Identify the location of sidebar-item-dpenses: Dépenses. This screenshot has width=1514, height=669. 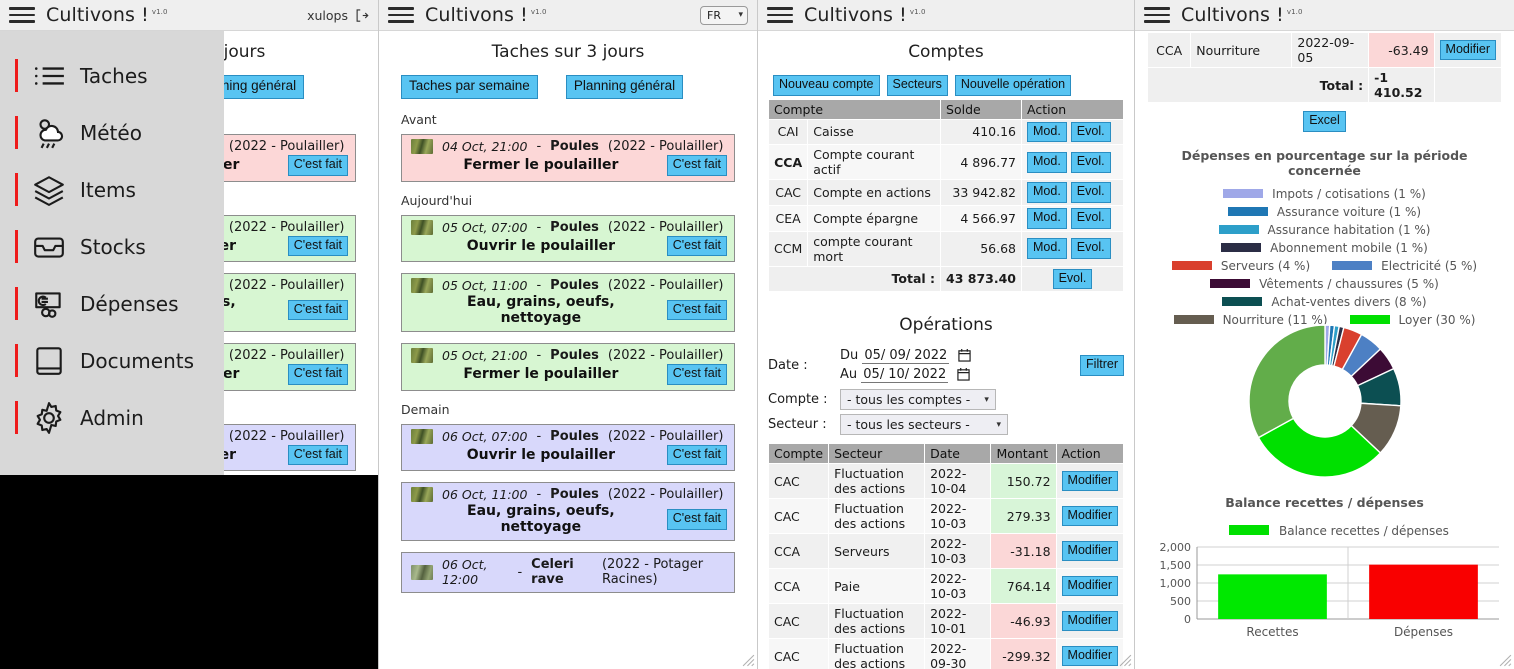
(112, 303).